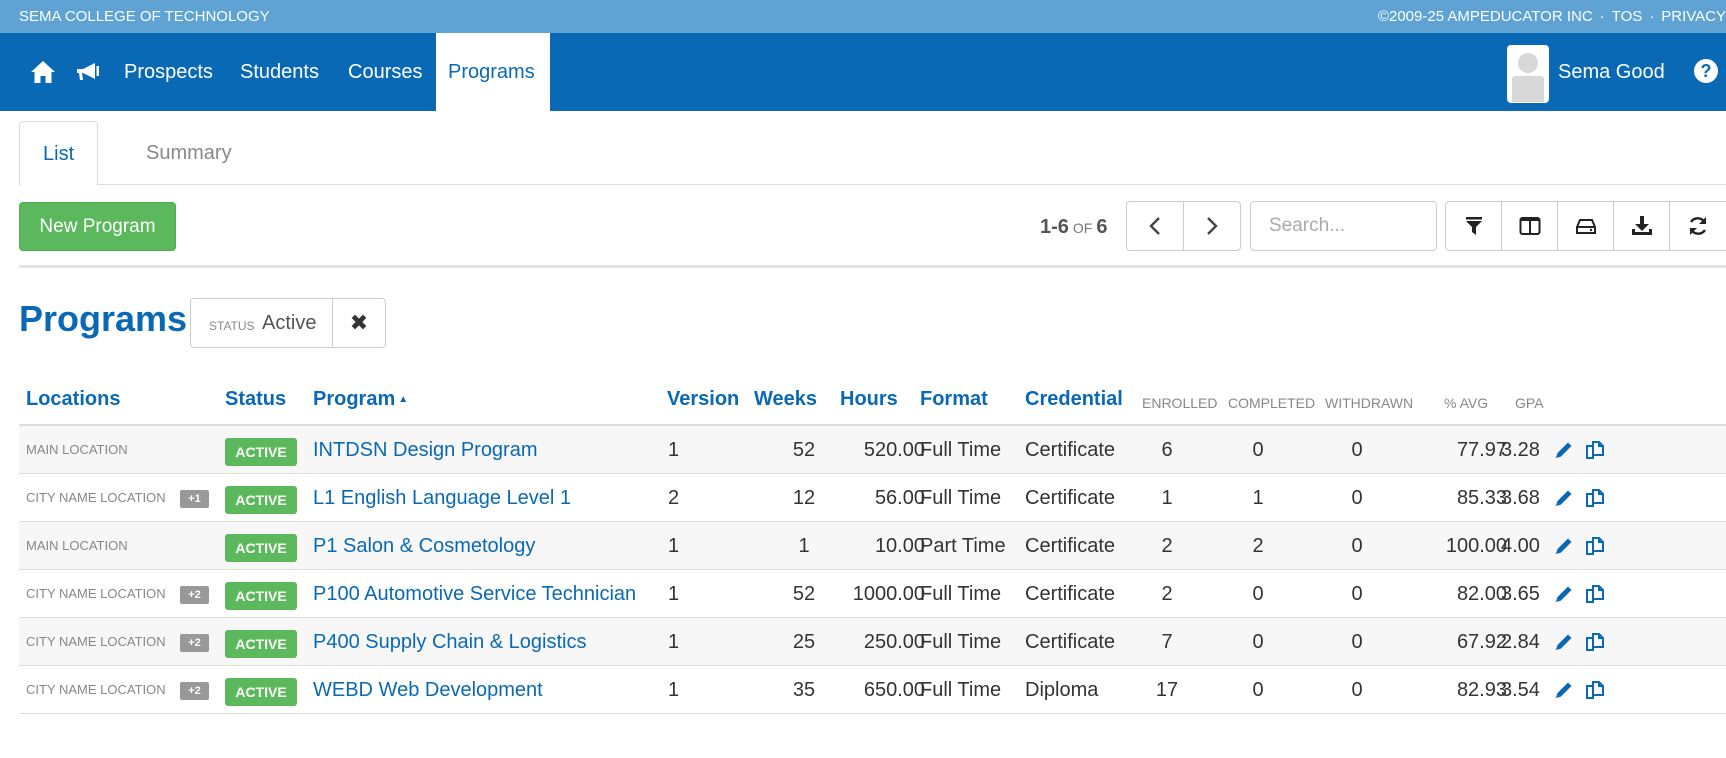 The width and height of the screenshot is (1726, 758). I want to click on chevron-left-icon, so click(1154, 226).